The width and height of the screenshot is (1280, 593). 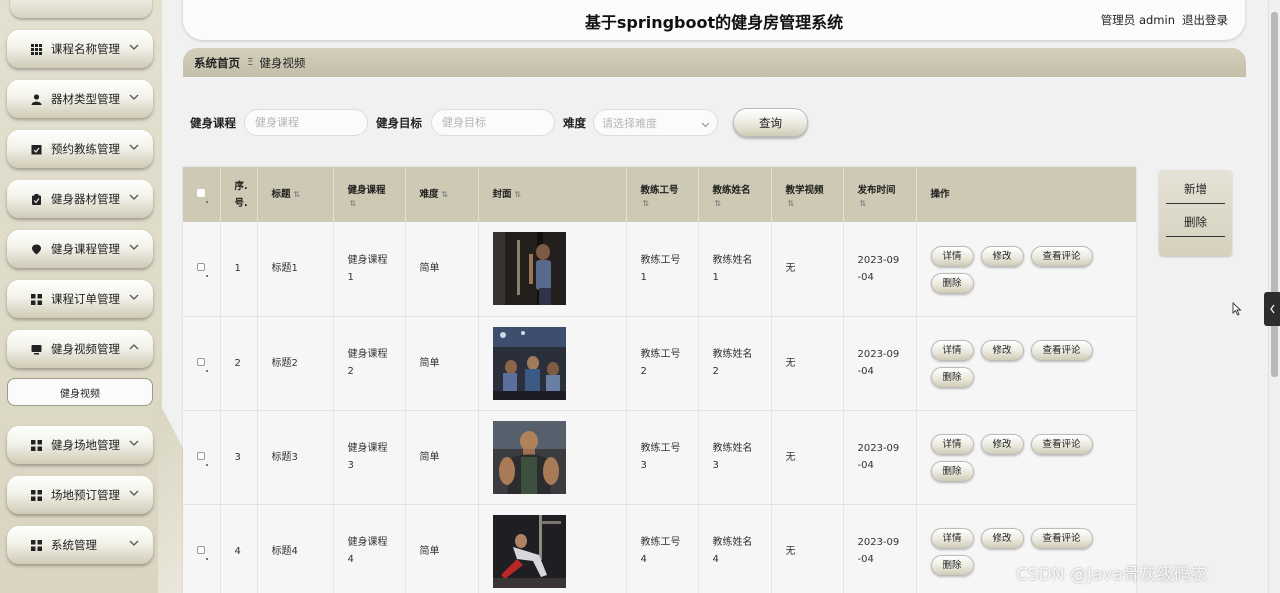 What do you see at coordinates (36, 149) in the screenshot?
I see `calendar-check-icon` at bounding box center [36, 149].